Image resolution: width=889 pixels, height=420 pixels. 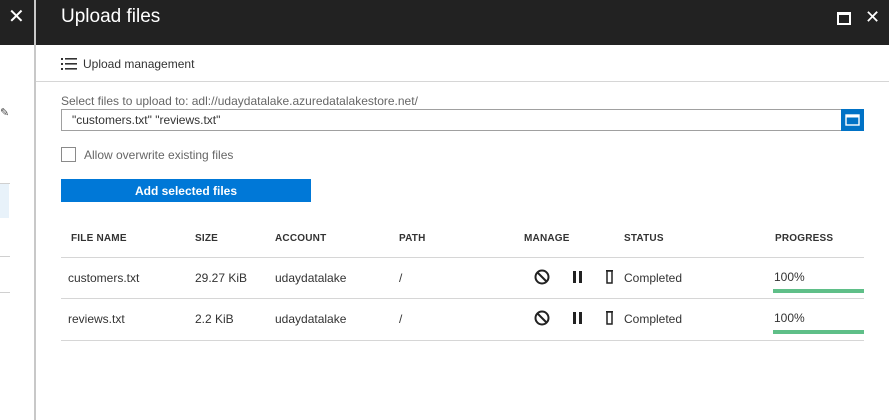 What do you see at coordinates (139, 64) in the screenshot?
I see `upload-management-label: Upload management` at bounding box center [139, 64].